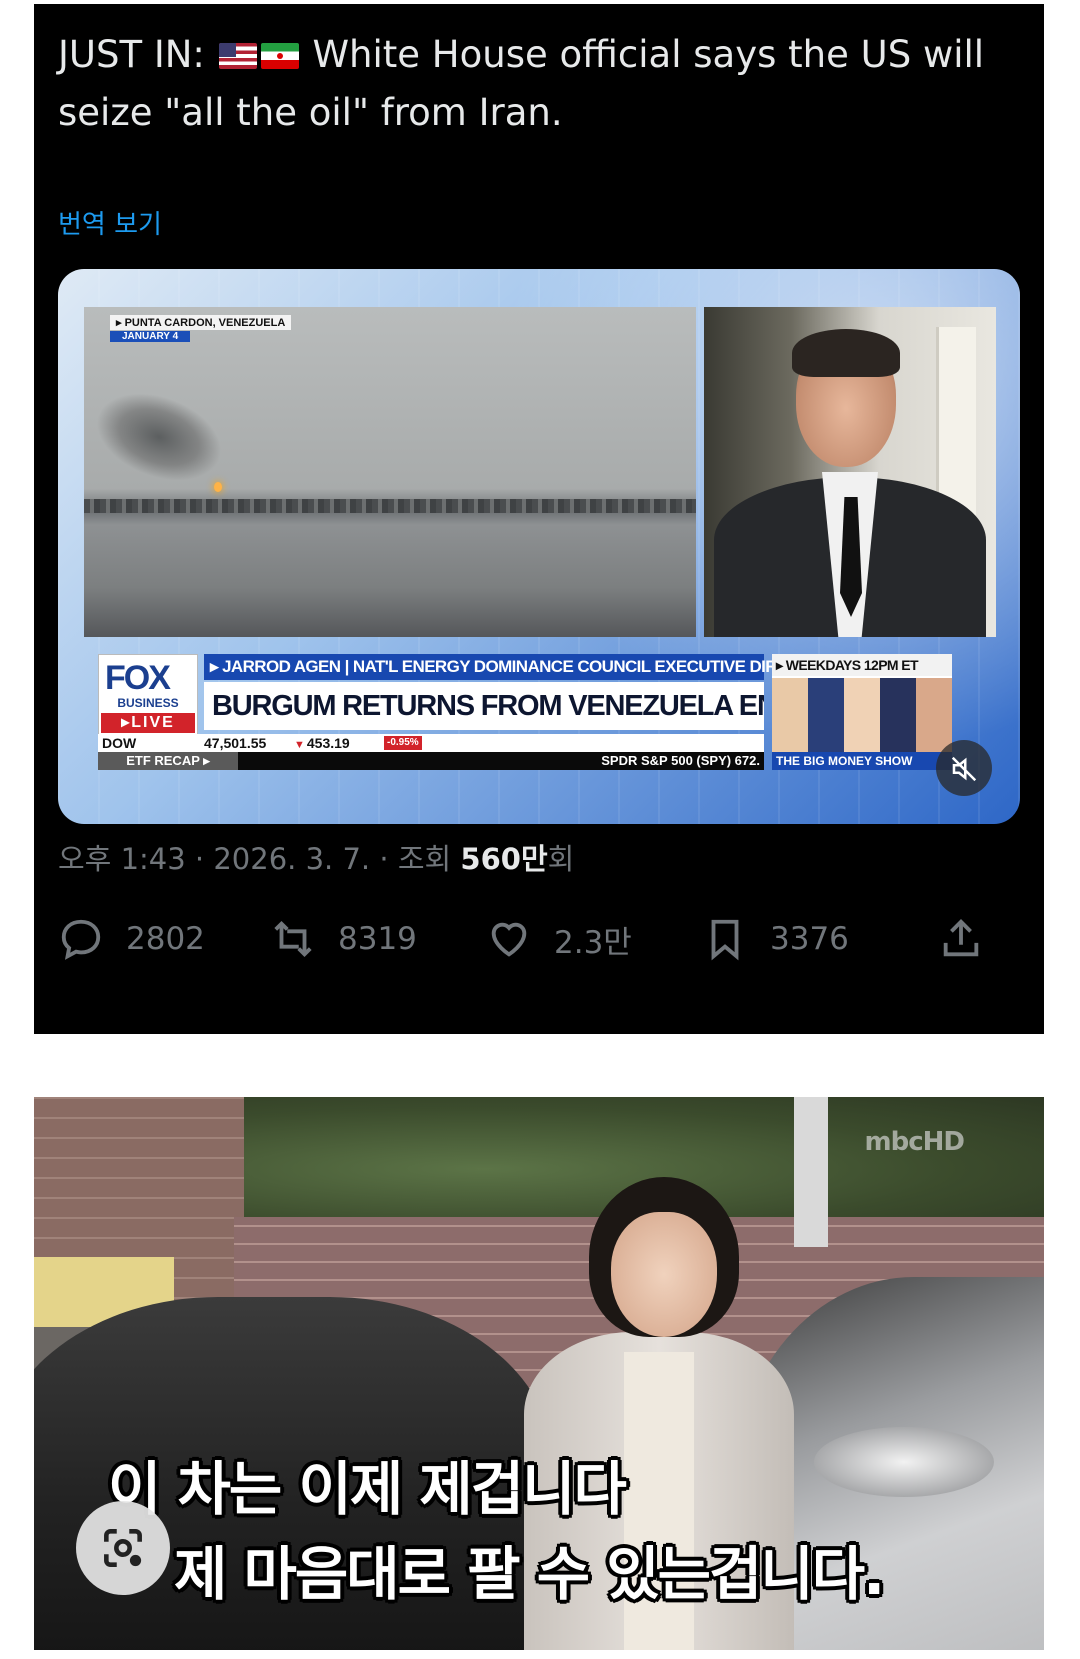  I want to click on channel-logo: FOX BUSINESS ▸LIVE, so click(148, 698).